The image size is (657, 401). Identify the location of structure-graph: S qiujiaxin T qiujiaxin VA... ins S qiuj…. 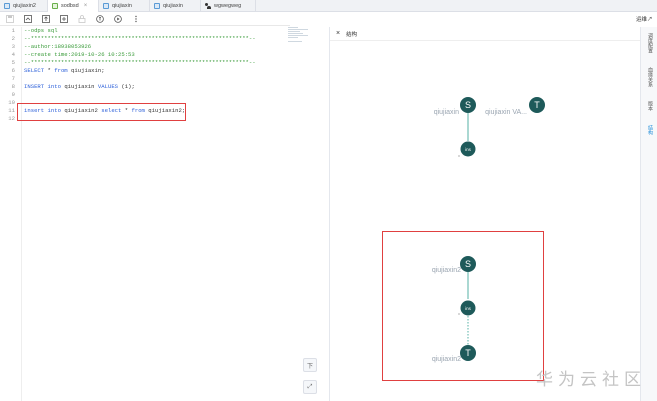
(488, 230).